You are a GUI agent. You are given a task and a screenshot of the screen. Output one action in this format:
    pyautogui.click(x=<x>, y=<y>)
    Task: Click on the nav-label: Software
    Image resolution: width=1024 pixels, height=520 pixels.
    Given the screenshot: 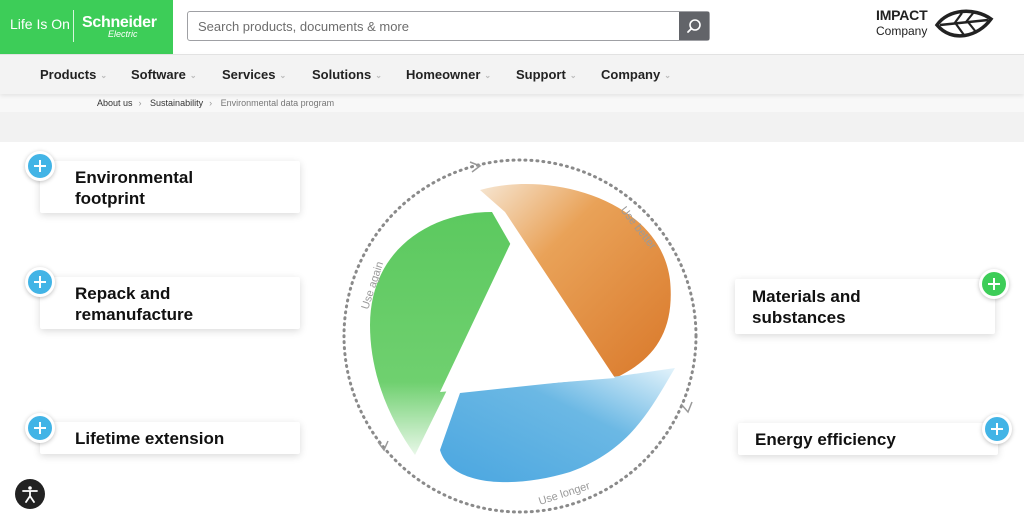 What is the action you would take?
    pyautogui.click(x=158, y=74)
    